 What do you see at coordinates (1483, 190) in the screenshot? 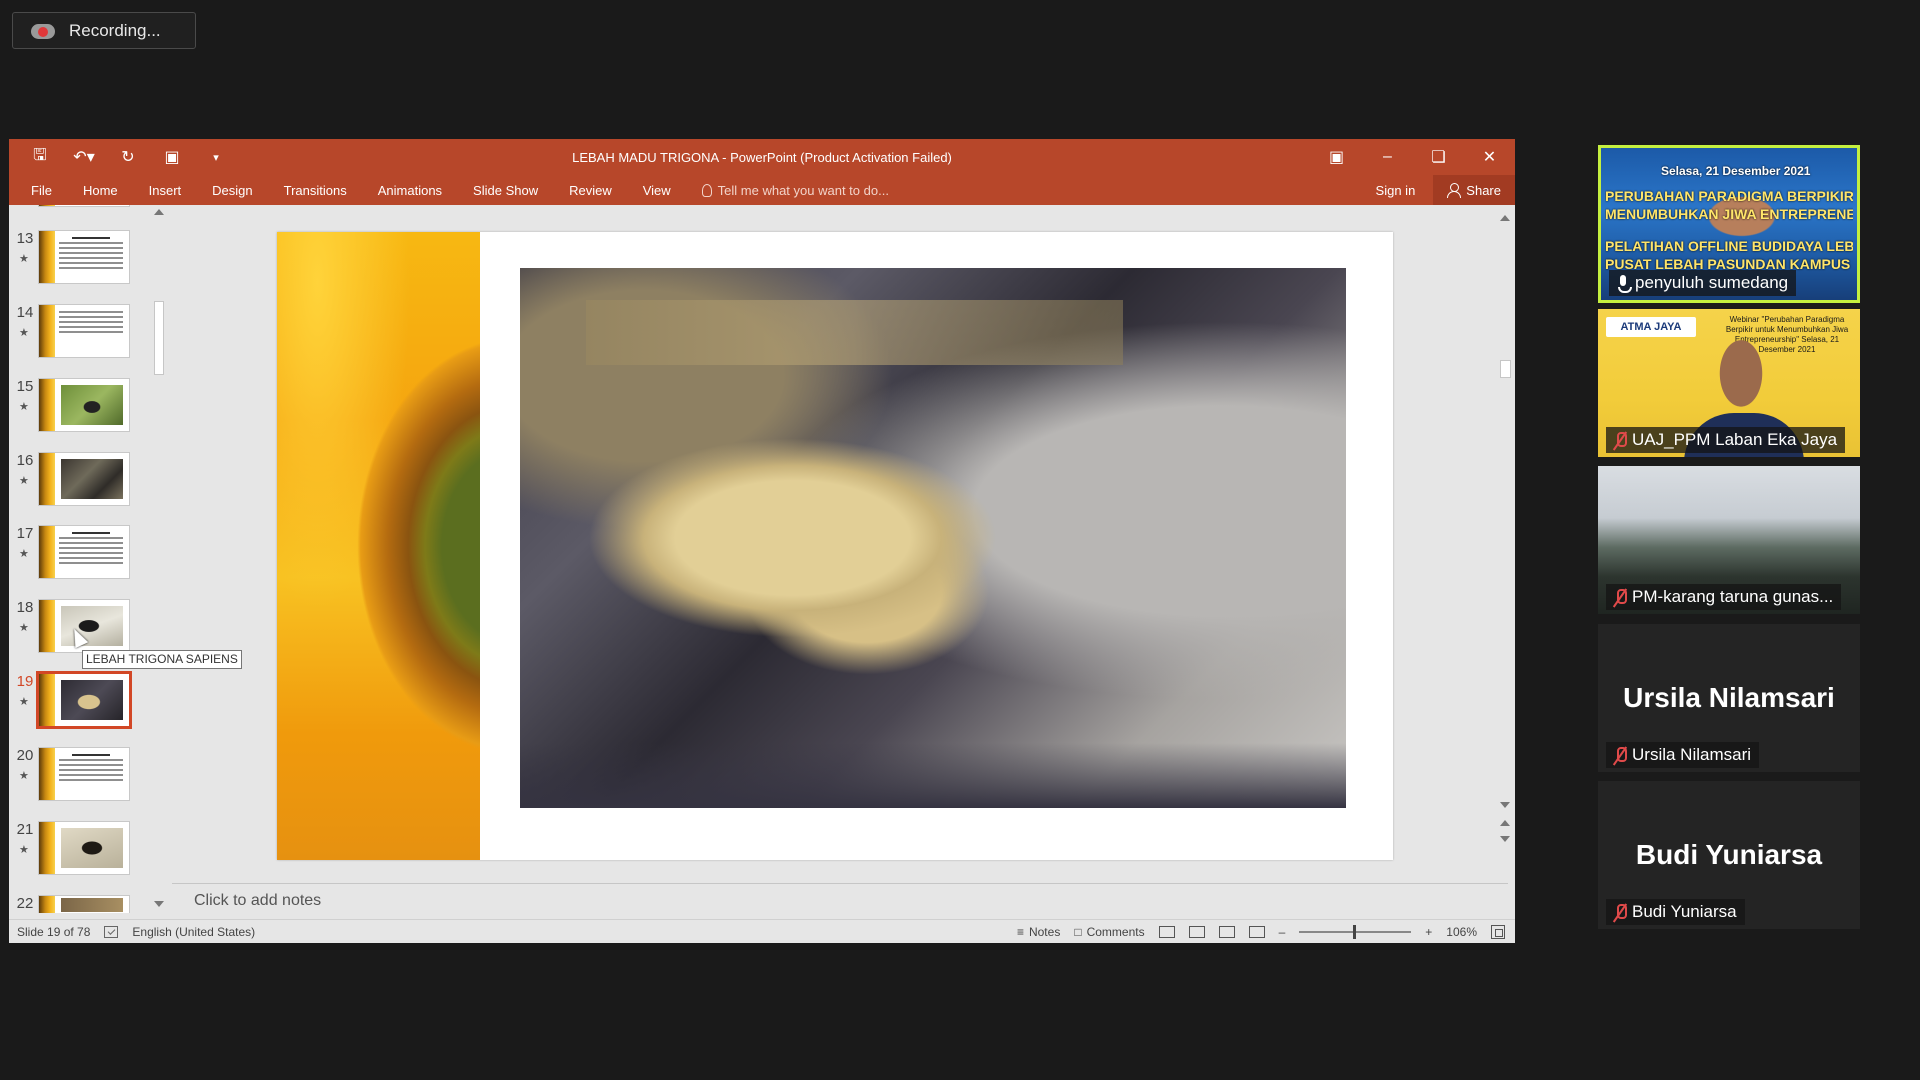
I see `share-label: Share` at bounding box center [1483, 190].